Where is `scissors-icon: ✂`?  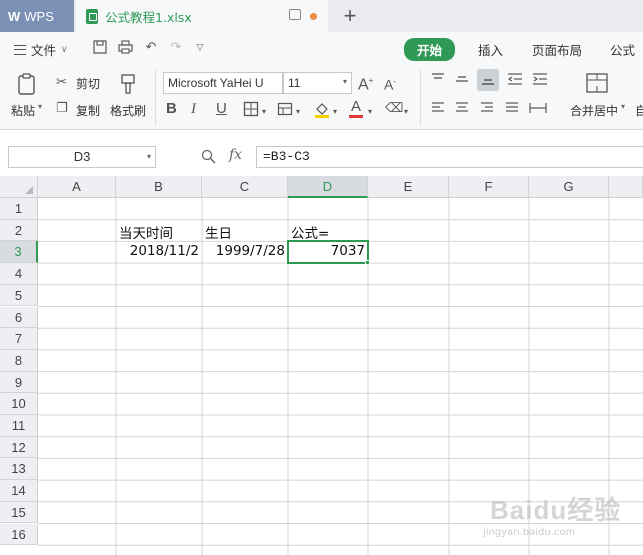 scissors-icon: ✂ is located at coordinates (61, 83).